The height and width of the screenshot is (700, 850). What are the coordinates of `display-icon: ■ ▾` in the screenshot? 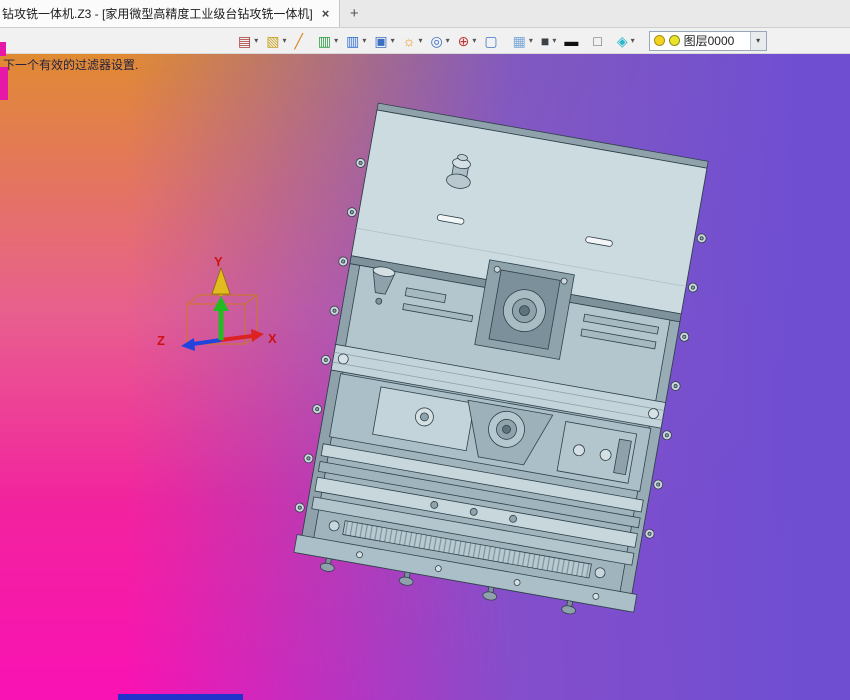 It's located at (549, 41).